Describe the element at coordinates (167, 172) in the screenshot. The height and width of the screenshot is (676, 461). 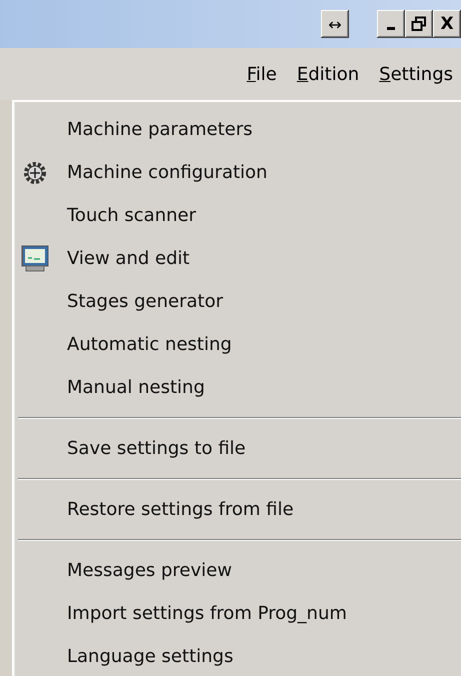
I see `menu-item: Machine configuration` at that location.